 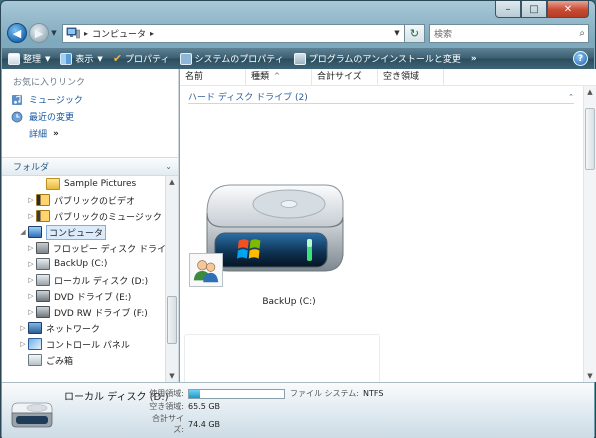 I want to click on dvd-drive-icon, so click(x=43, y=296).